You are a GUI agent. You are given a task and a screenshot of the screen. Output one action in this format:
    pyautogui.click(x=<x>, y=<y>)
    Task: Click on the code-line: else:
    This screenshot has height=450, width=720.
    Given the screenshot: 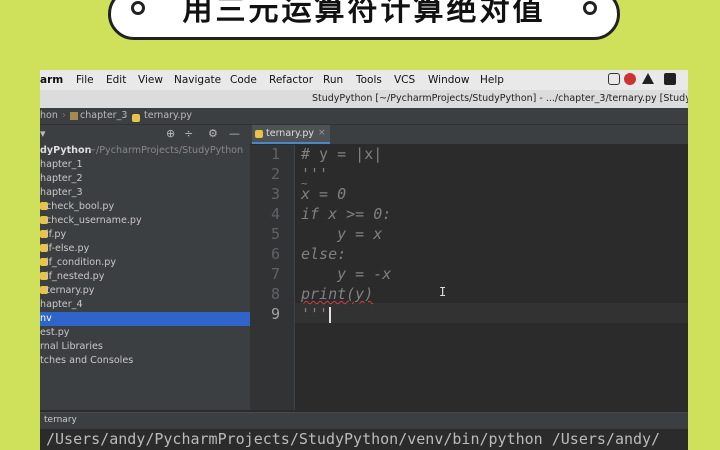 What is the action you would take?
    pyautogui.click(x=324, y=254)
    